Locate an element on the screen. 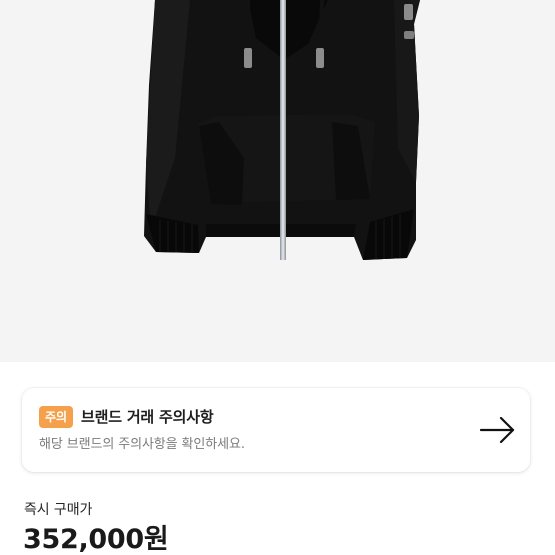 The image size is (555, 555). instant-buy-price: 352,000원 is located at coordinates (96, 539).